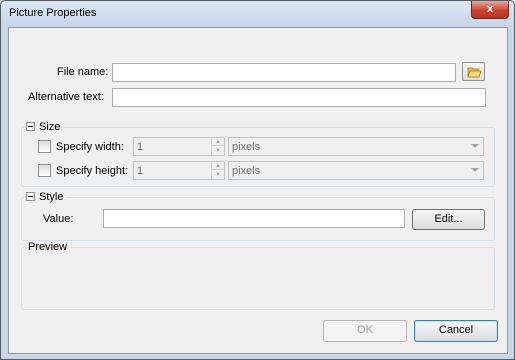 The width and height of the screenshot is (515, 360). What do you see at coordinates (254, 218) in the screenshot?
I see `style-value-input` at bounding box center [254, 218].